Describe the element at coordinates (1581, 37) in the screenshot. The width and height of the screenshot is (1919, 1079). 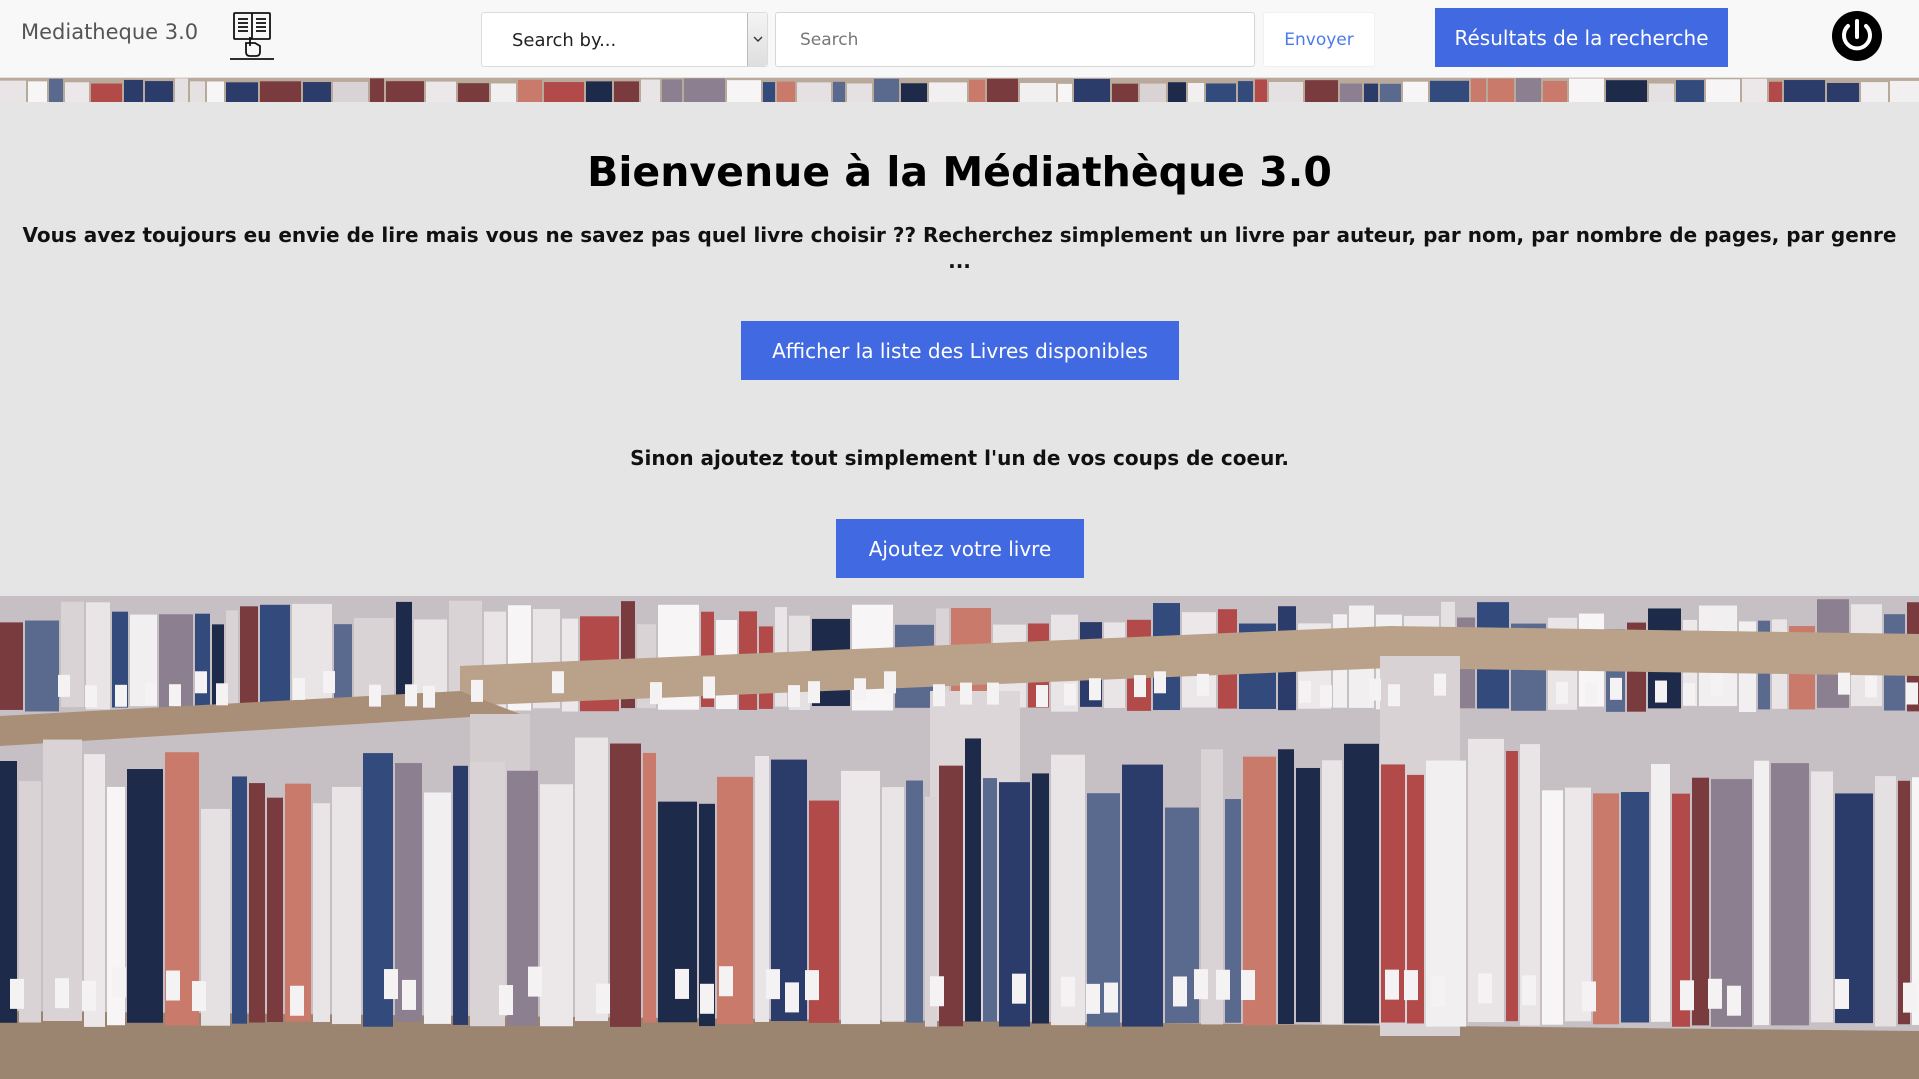
I see `search-results-button: Résultats de la recherche` at that location.